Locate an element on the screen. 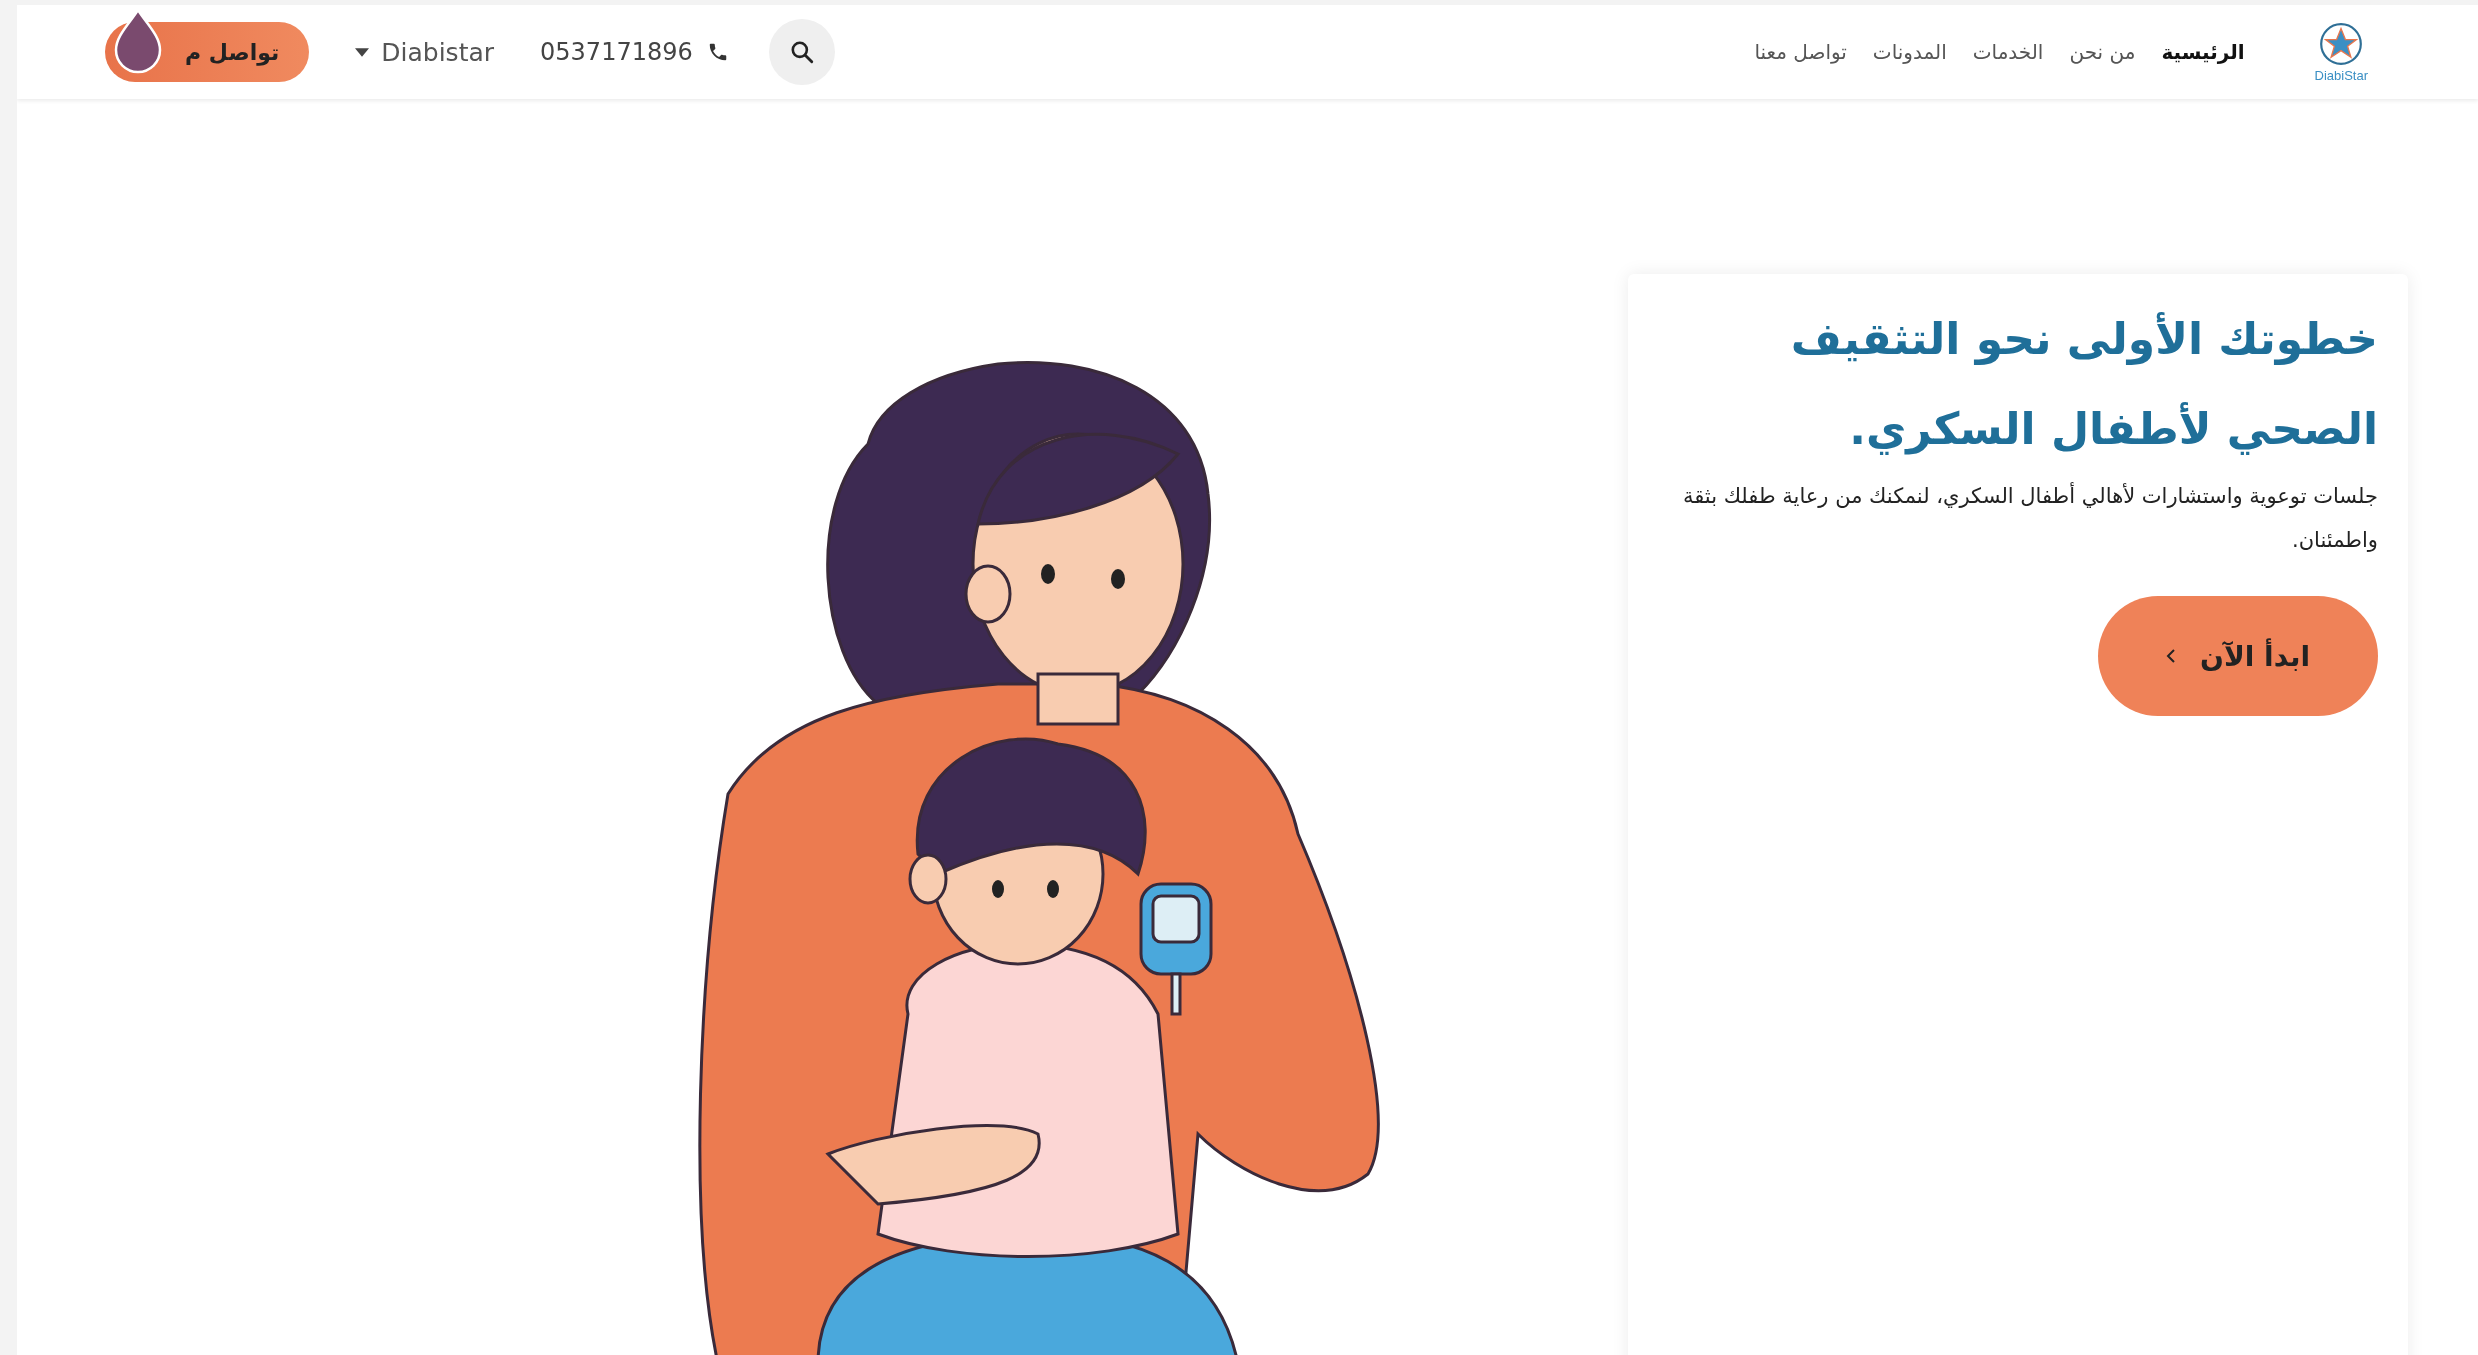 The height and width of the screenshot is (1355, 2478). logo-text: DiabiStar is located at coordinates (2341, 75).